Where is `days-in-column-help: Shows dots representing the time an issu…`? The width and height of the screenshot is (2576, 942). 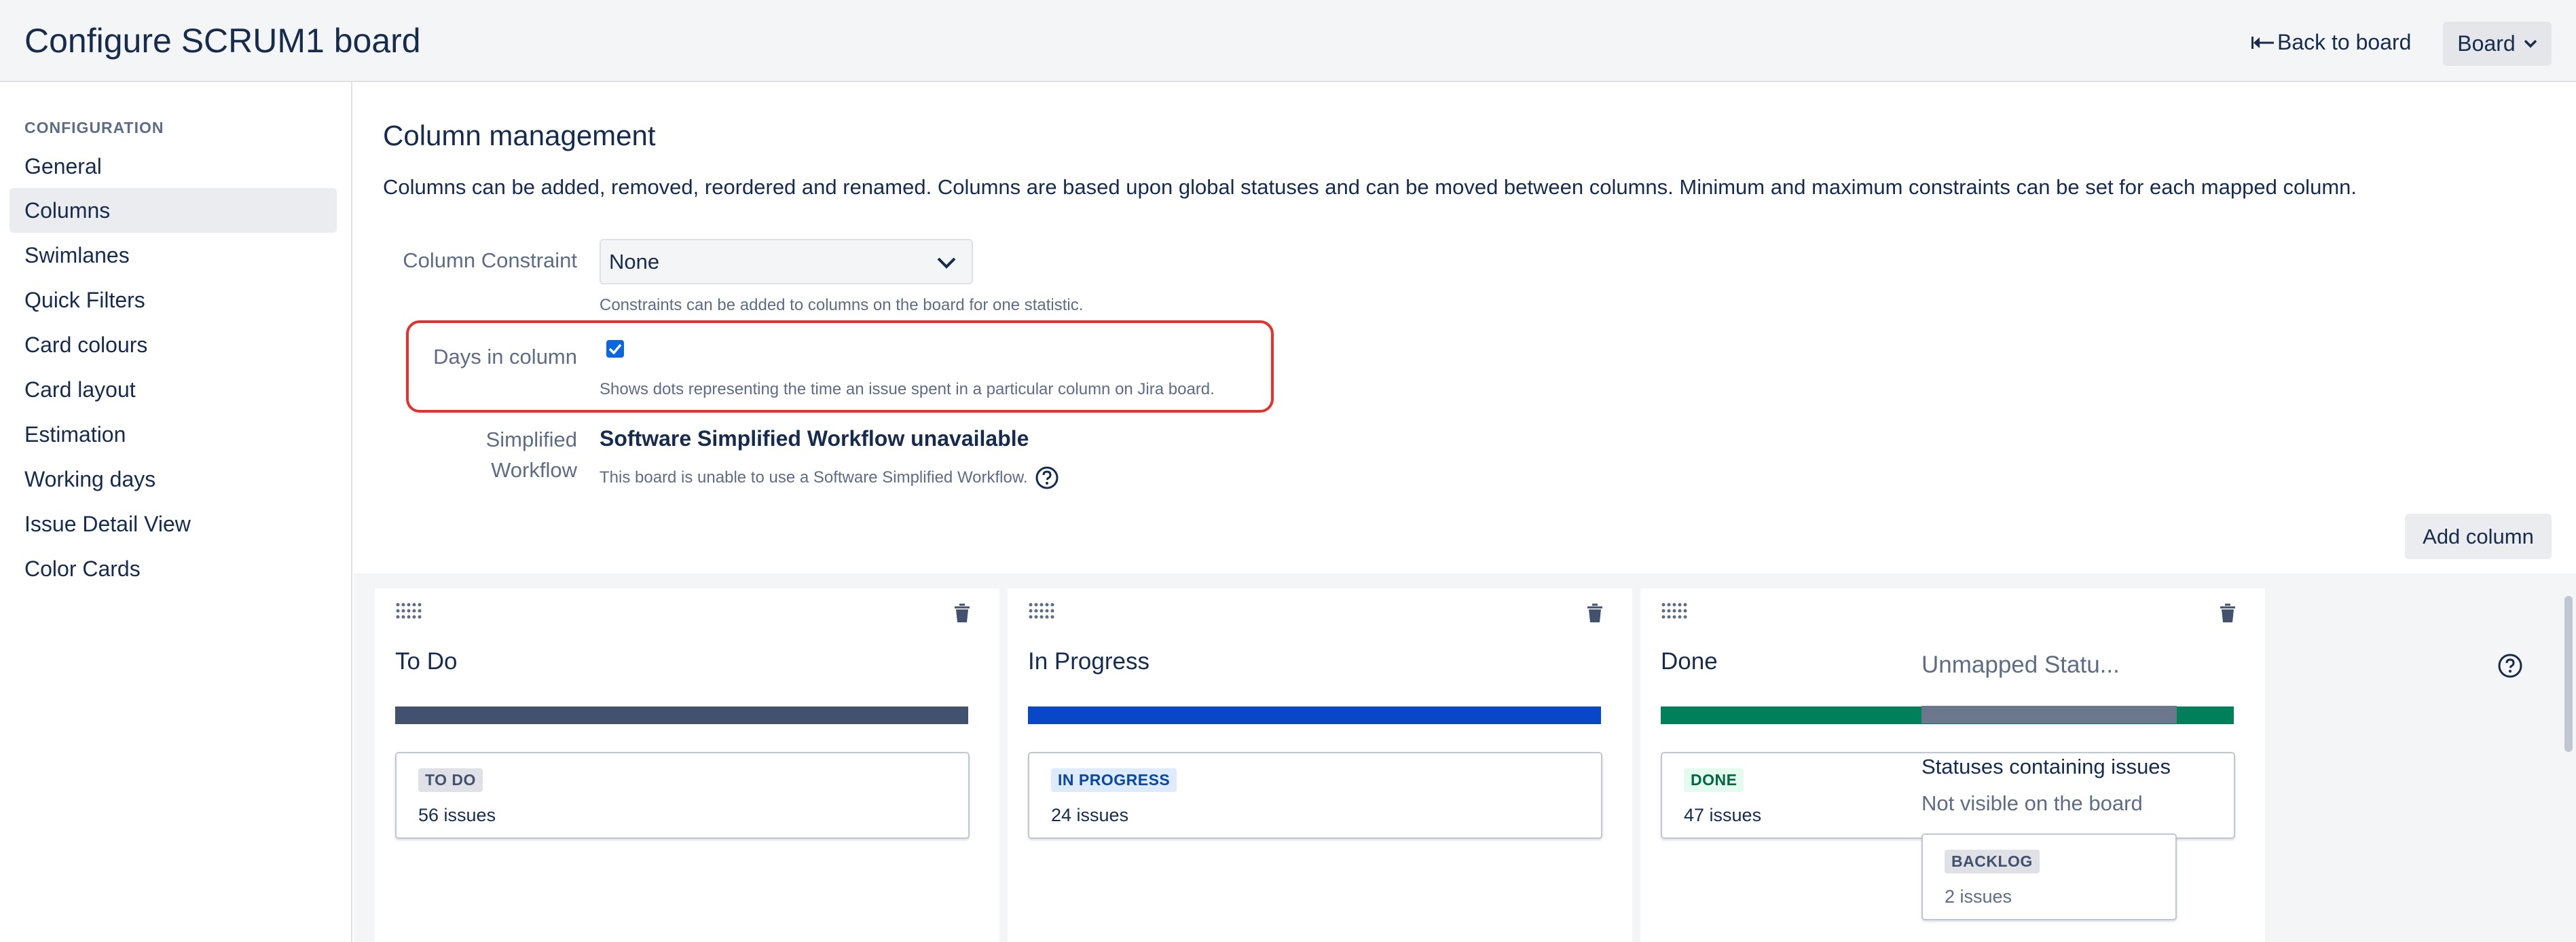 days-in-column-help: Shows dots representing the time an issu… is located at coordinates (907, 389).